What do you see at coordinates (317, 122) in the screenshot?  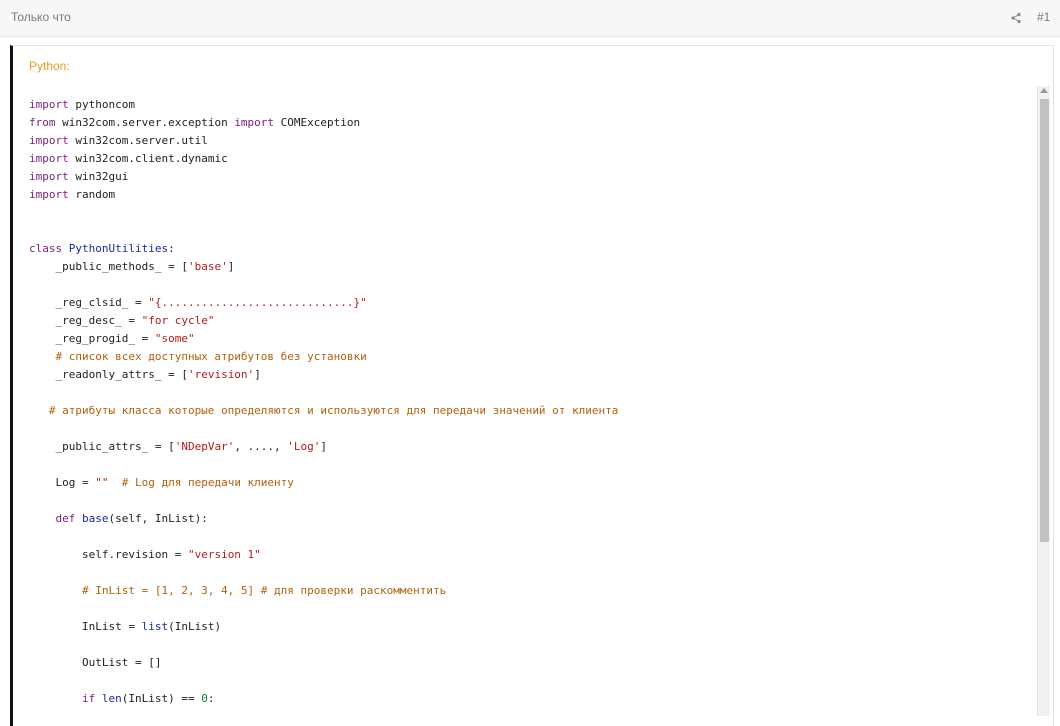 I see `code-token: COMException` at bounding box center [317, 122].